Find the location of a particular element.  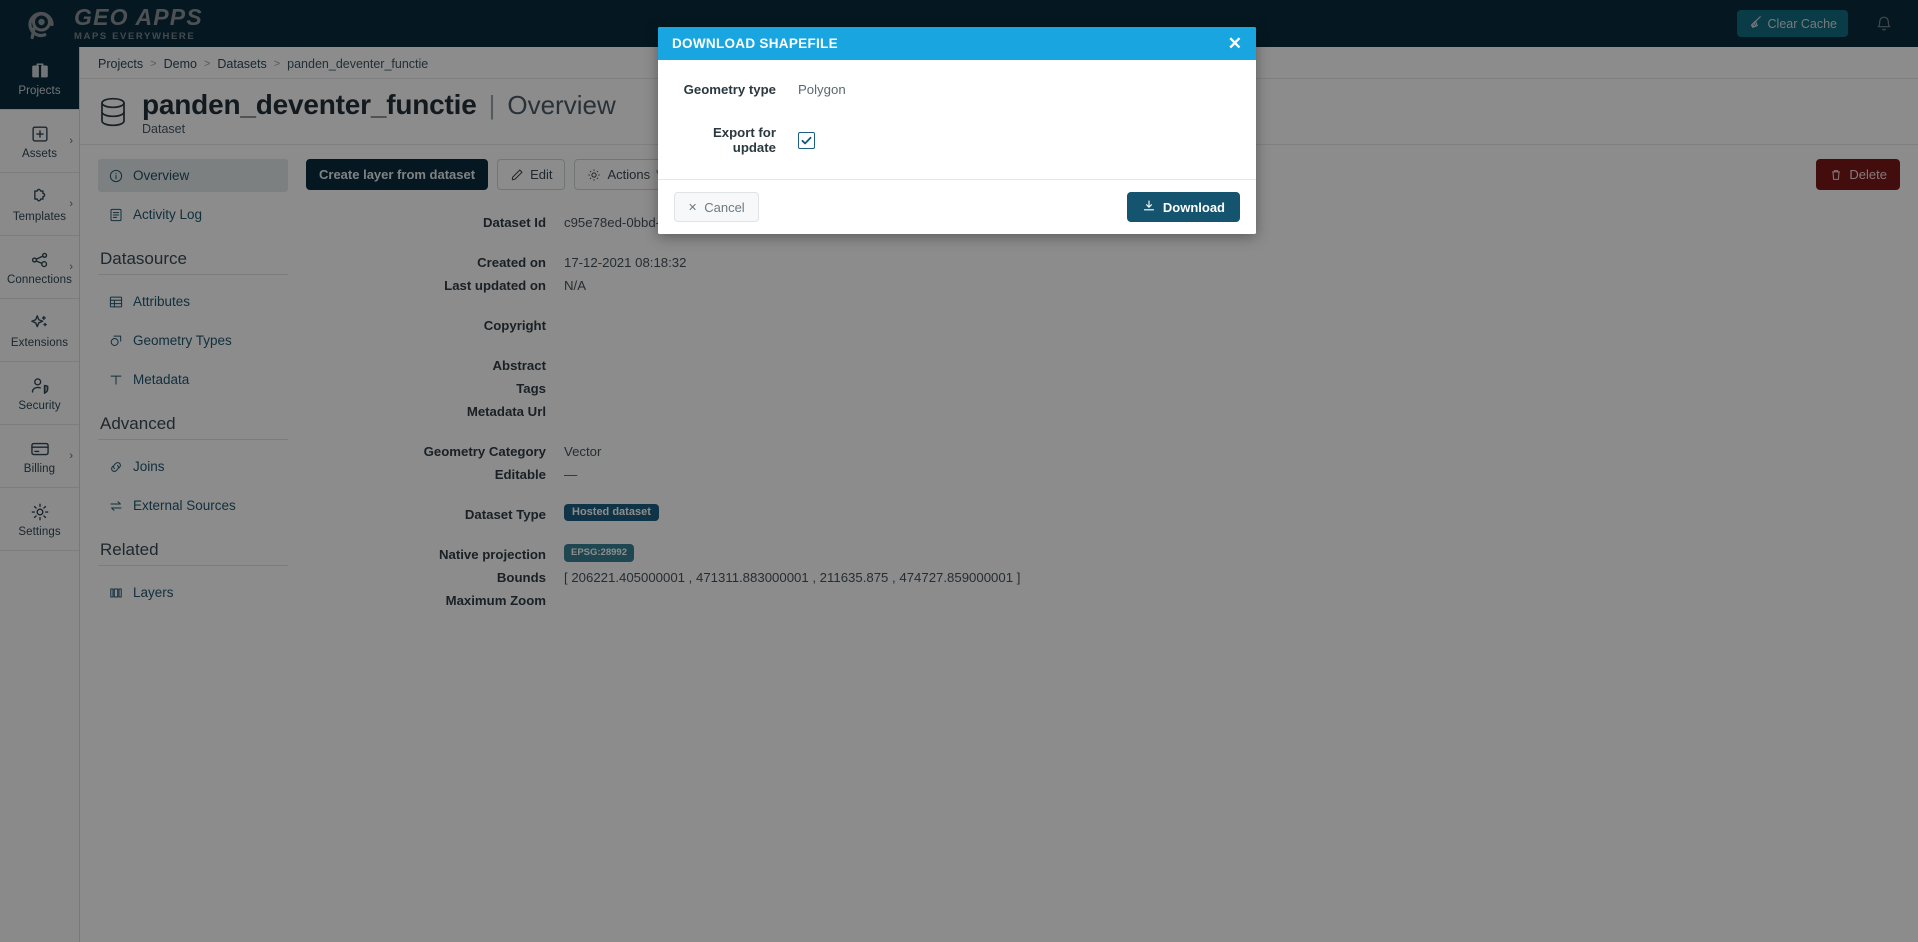

export-for-update-checkbox is located at coordinates (806, 140).